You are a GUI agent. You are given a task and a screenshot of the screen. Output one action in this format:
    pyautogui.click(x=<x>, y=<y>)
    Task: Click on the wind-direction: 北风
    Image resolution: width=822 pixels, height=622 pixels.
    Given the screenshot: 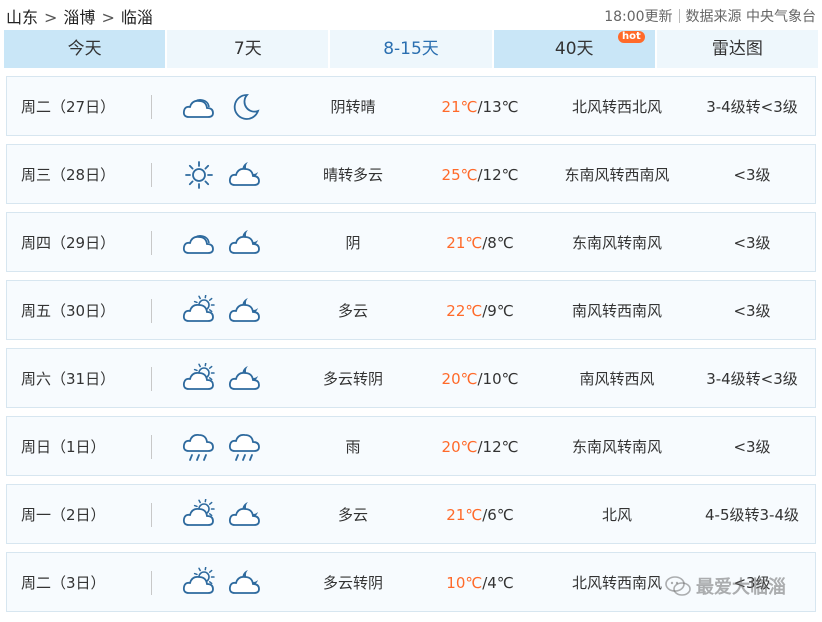 What is the action you would take?
    pyautogui.click(x=616, y=515)
    